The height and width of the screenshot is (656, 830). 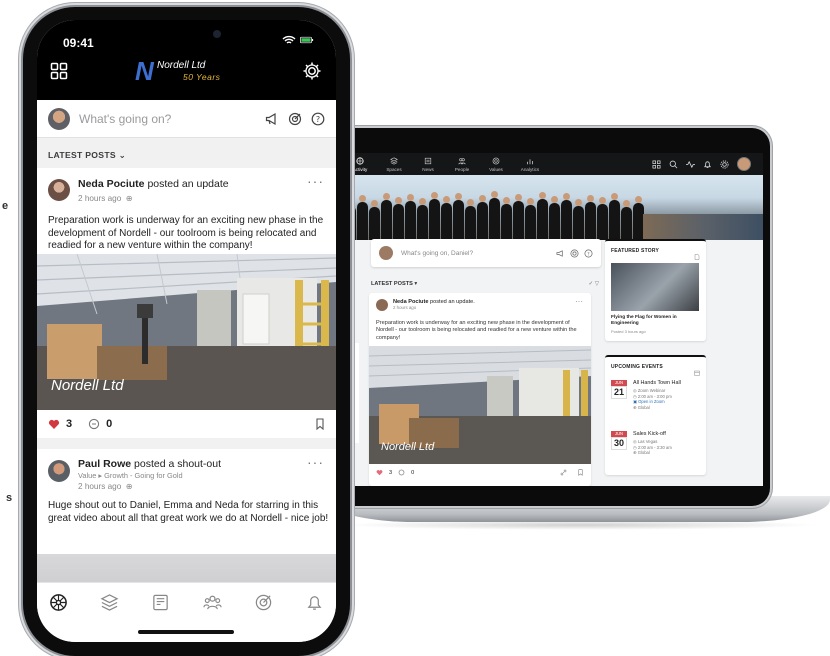 I want to click on phone-power-button, so click(x=351, y=186).